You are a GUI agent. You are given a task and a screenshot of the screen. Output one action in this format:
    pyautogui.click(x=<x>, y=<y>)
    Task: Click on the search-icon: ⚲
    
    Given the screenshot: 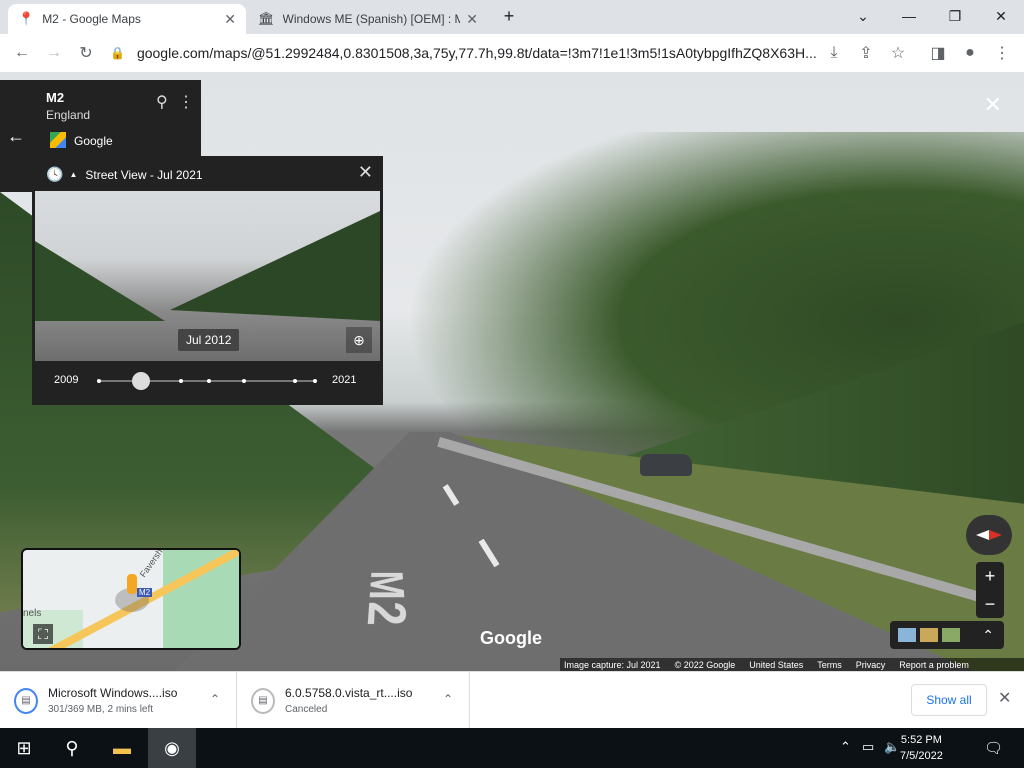 What is the action you would take?
    pyautogui.click(x=72, y=748)
    